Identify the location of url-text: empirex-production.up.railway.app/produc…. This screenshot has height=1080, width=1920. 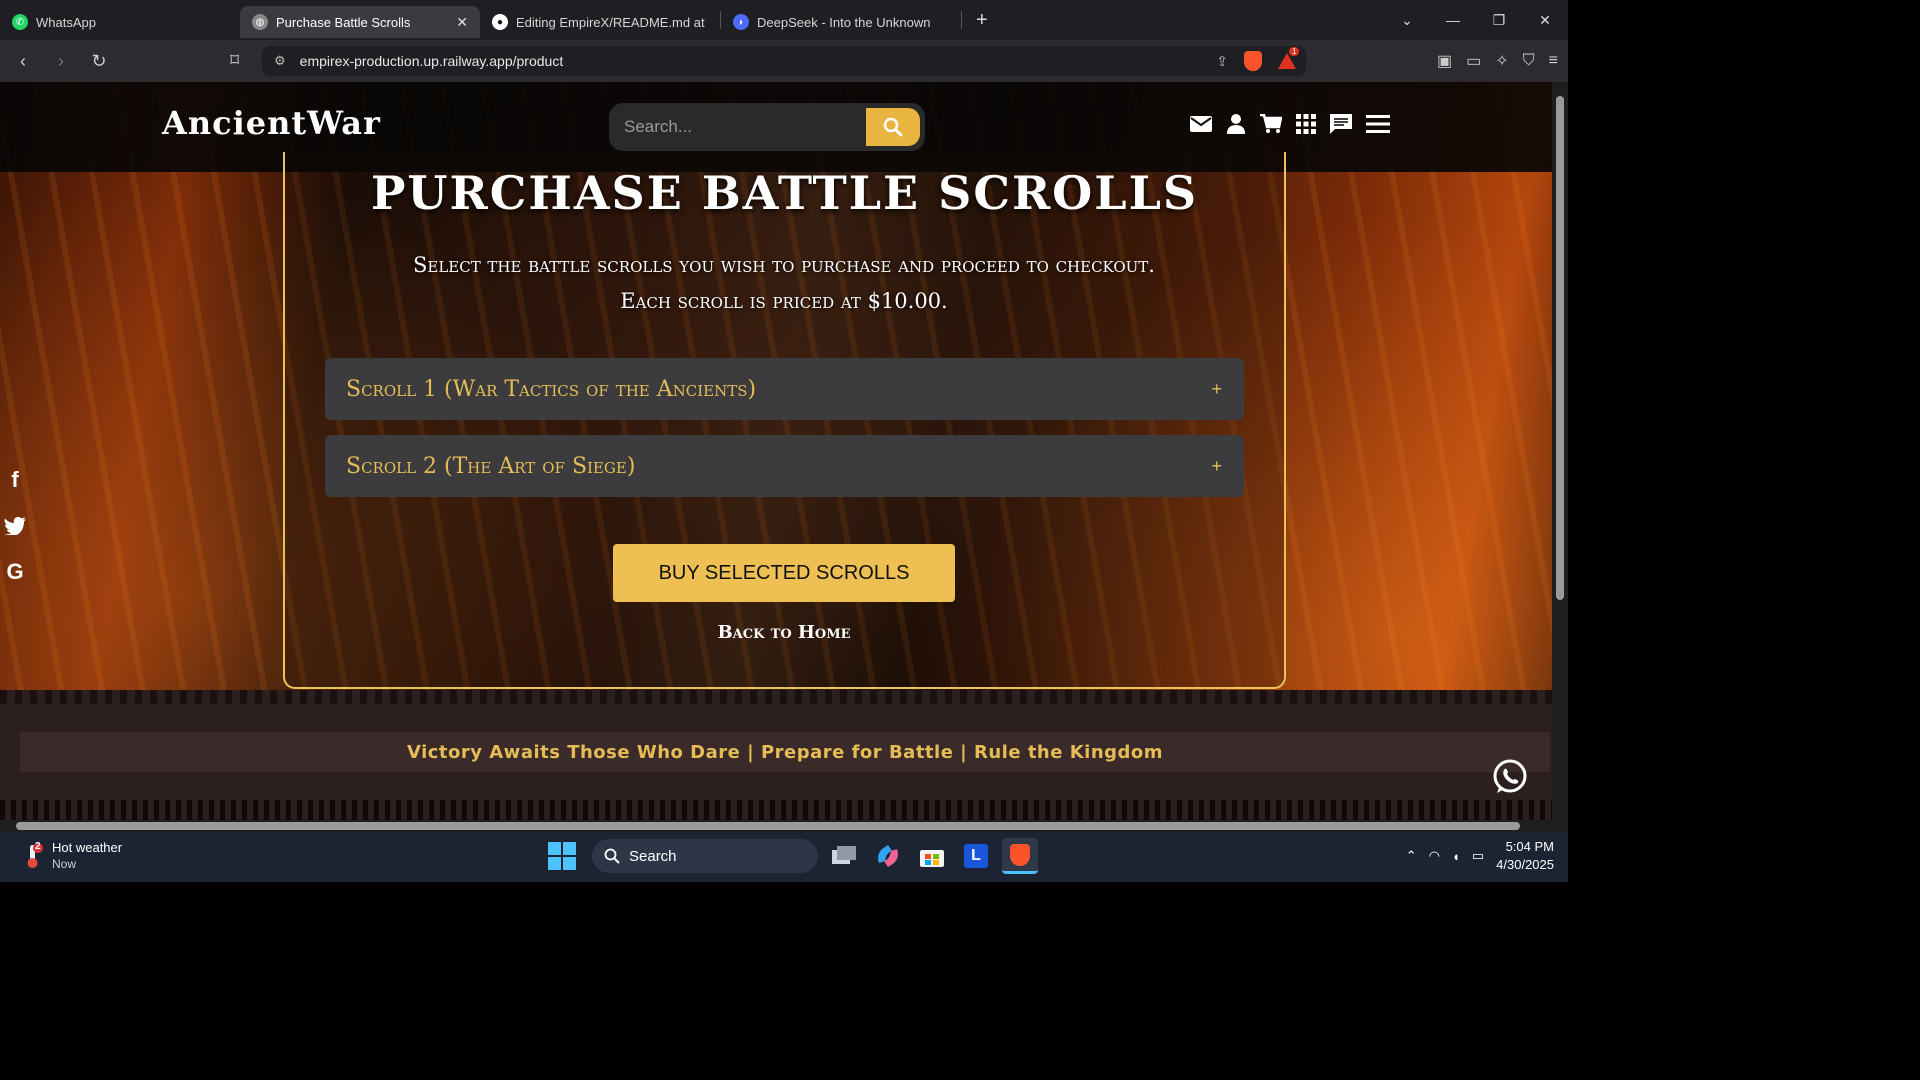
(431, 61).